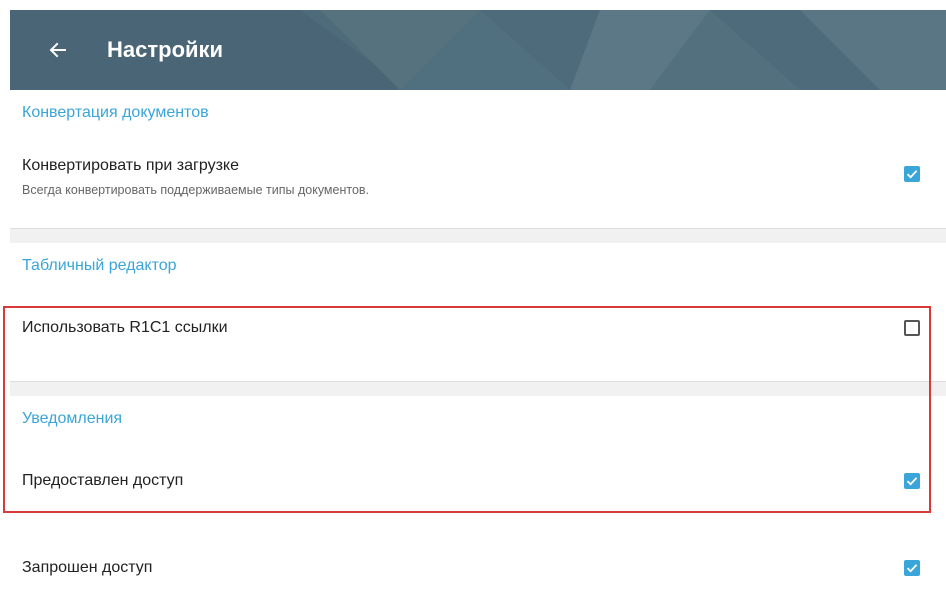  I want to click on access-requested-checkbox, so click(912, 568).